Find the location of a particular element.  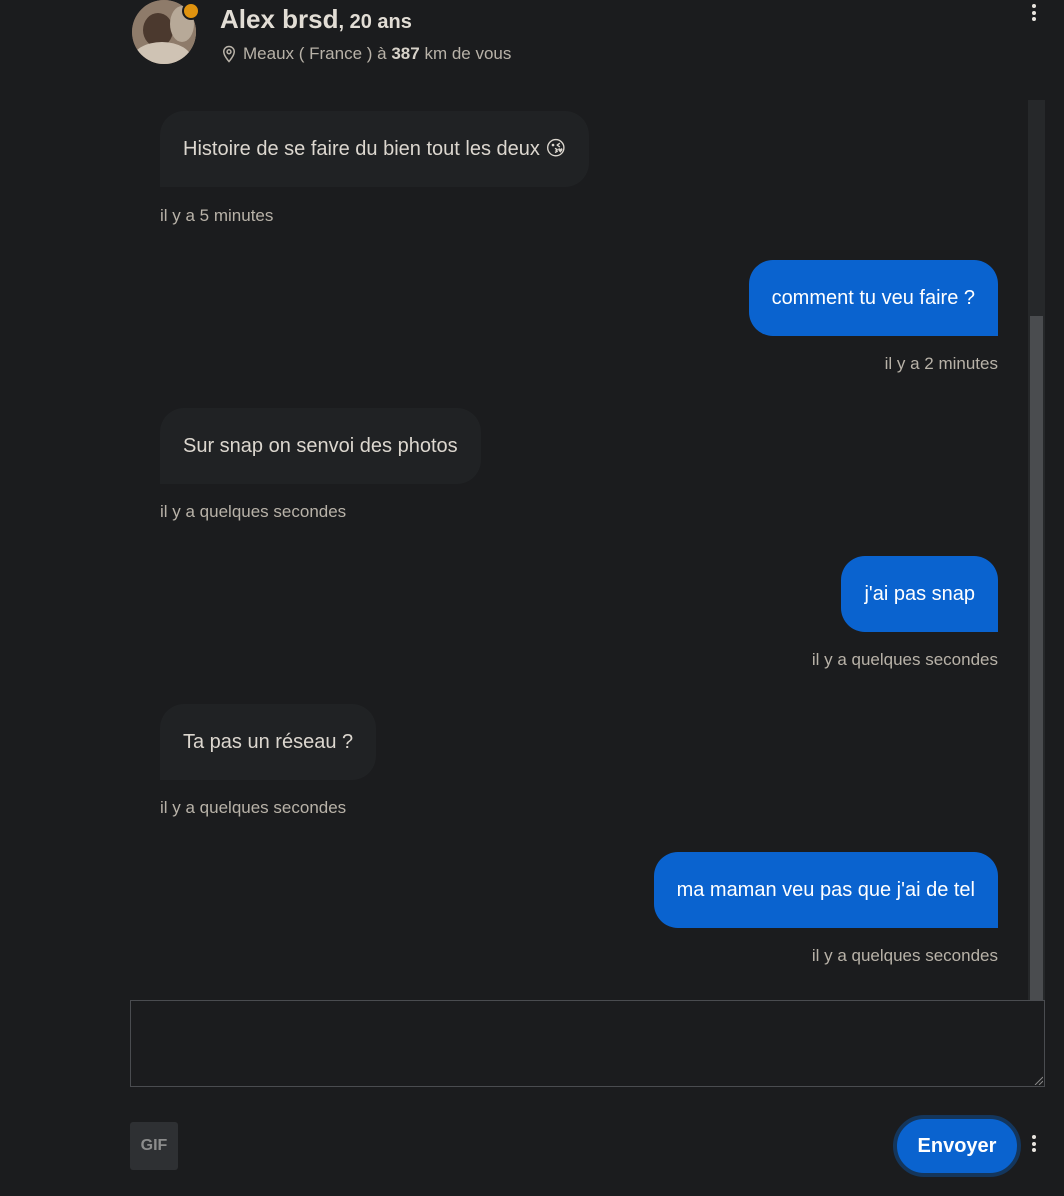

map-pin-icon is located at coordinates (229, 54).